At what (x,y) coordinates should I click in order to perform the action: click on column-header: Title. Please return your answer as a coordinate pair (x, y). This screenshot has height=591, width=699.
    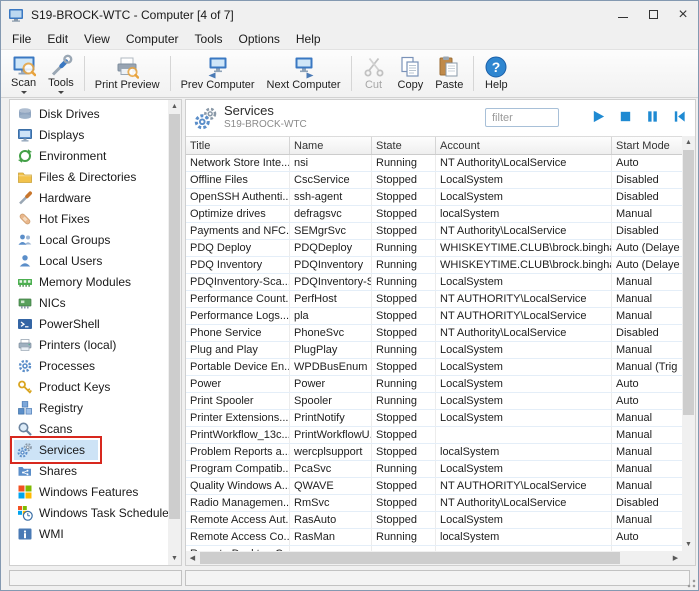
    Looking at the image, I should click on (238, 145).